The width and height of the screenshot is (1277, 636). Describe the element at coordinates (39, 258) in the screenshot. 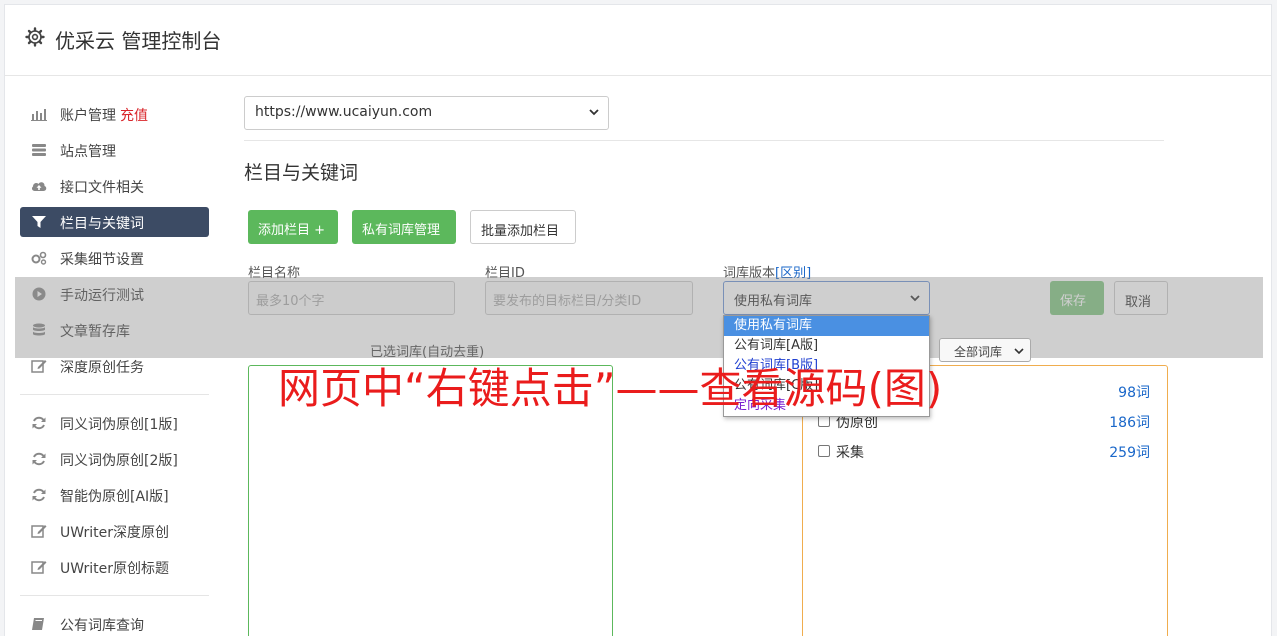

I see `gears-icon` at that location.